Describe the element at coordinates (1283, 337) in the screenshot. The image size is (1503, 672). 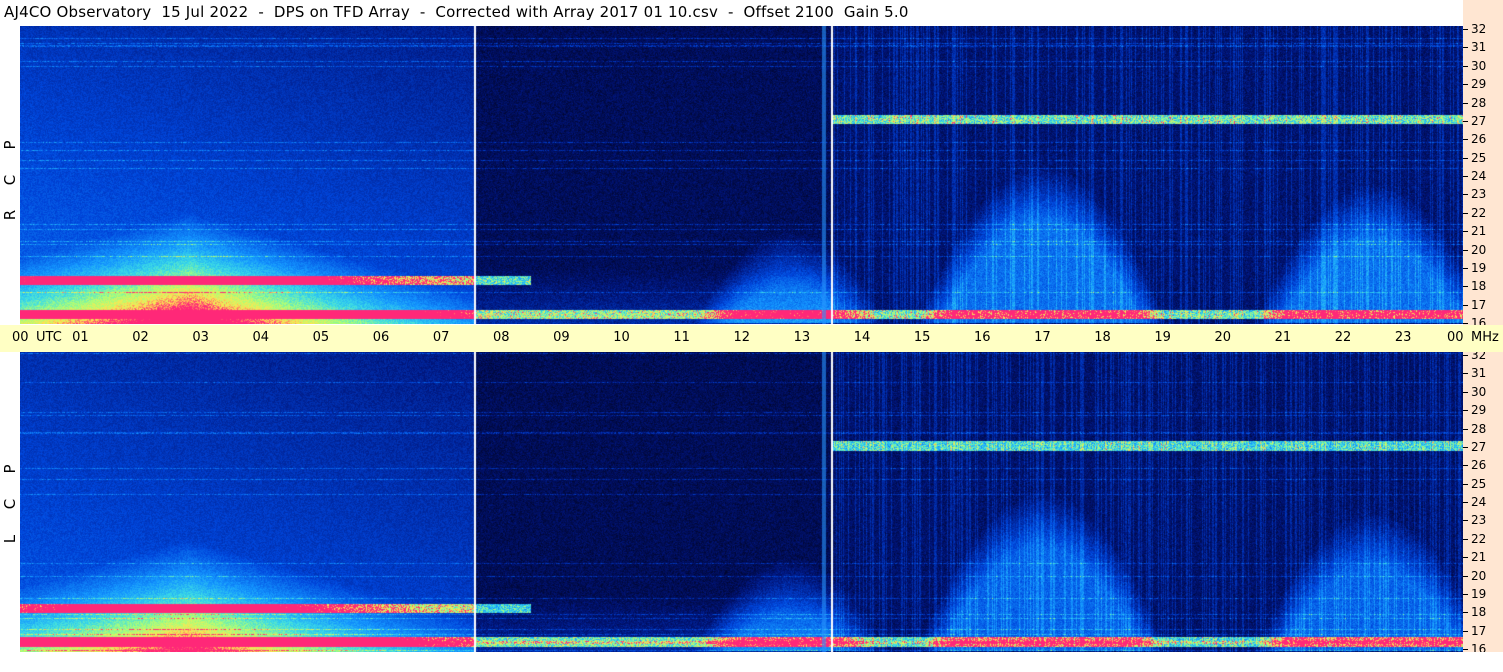
I see `time-tick-21: 21` at that location.